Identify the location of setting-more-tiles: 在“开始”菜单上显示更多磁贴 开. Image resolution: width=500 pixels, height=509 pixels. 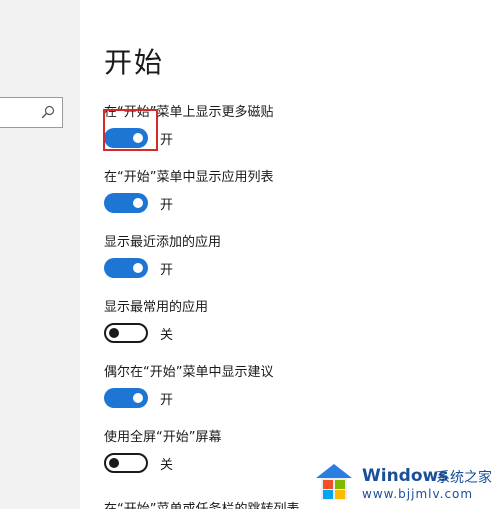
(299, 126).